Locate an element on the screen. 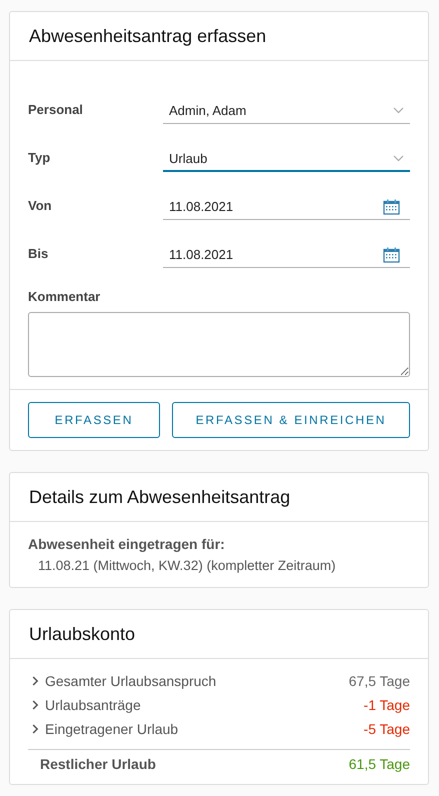 This screenshot has height=796, width=439. card-title: Details zum Abwesenheitsantrag is located at coordinates (159, 497).